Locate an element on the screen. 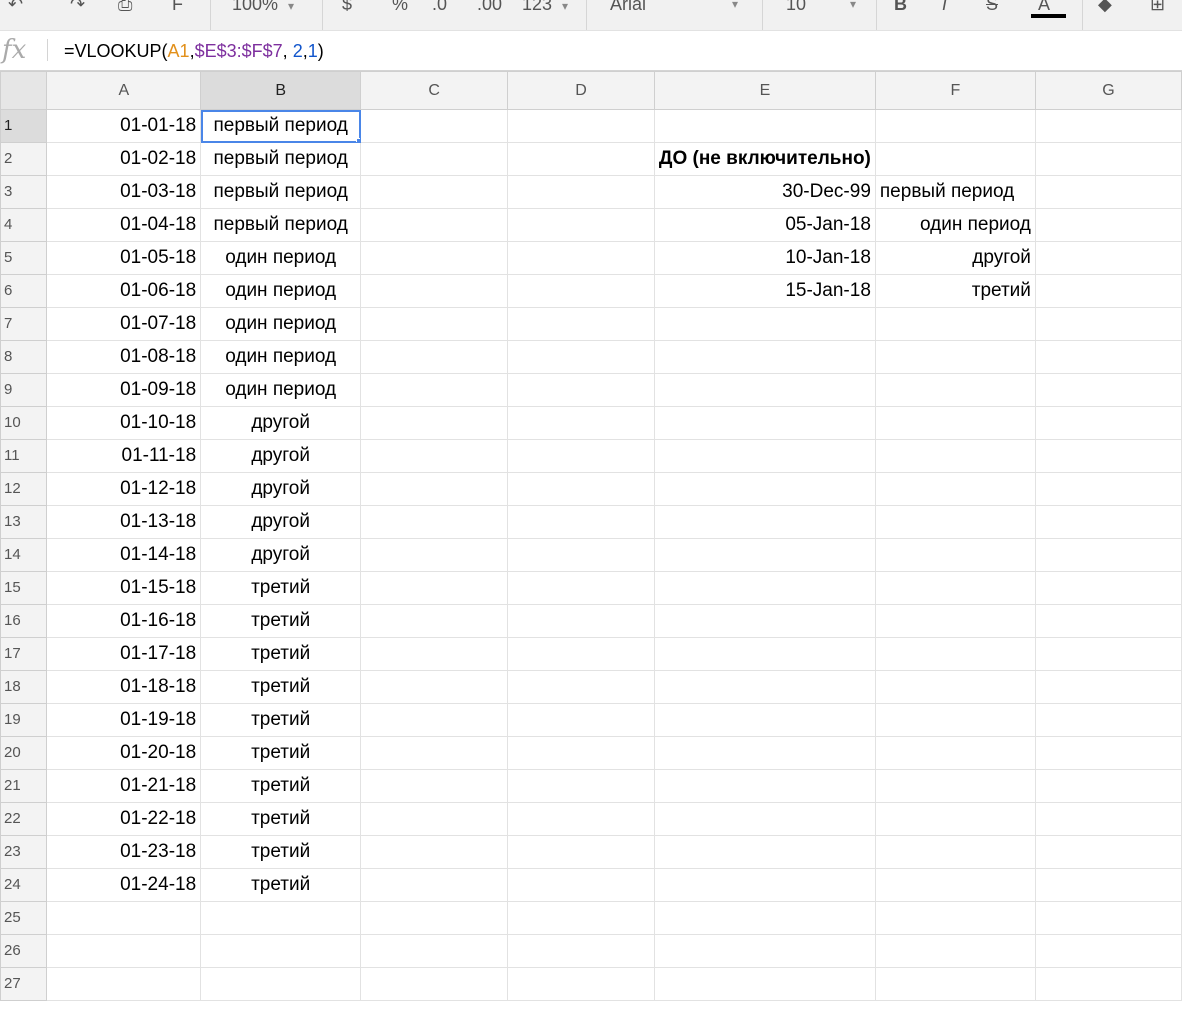  row-header: 5 is located at coordinates (24, 258).